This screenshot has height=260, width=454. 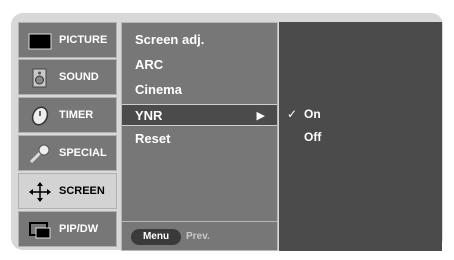 What do you see at coordinates (79, 77) in the screenshot?
I see `sidebar-item-label: SOUND` at bounding box center [79, 77].